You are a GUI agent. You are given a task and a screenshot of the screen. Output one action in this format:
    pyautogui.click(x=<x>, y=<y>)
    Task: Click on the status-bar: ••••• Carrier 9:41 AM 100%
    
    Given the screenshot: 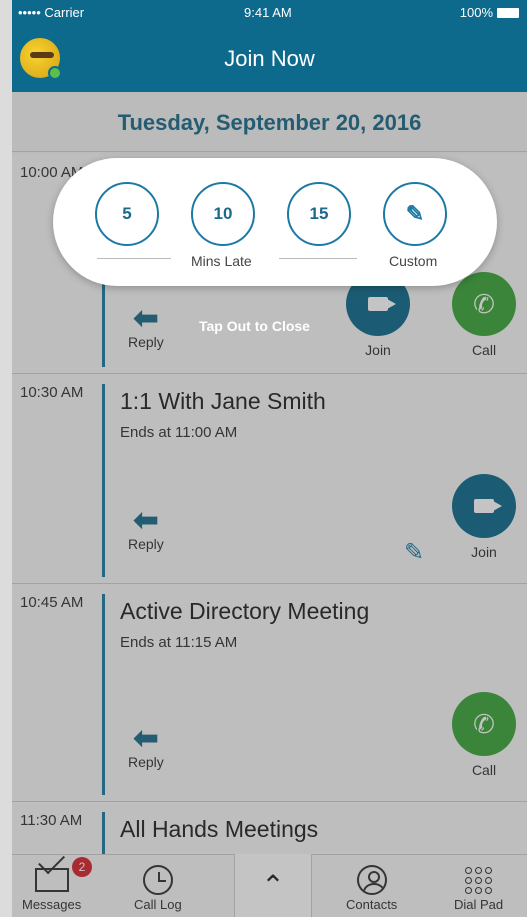 What is the action you would take?
    pyautogui.click(x=269, y=12)
    